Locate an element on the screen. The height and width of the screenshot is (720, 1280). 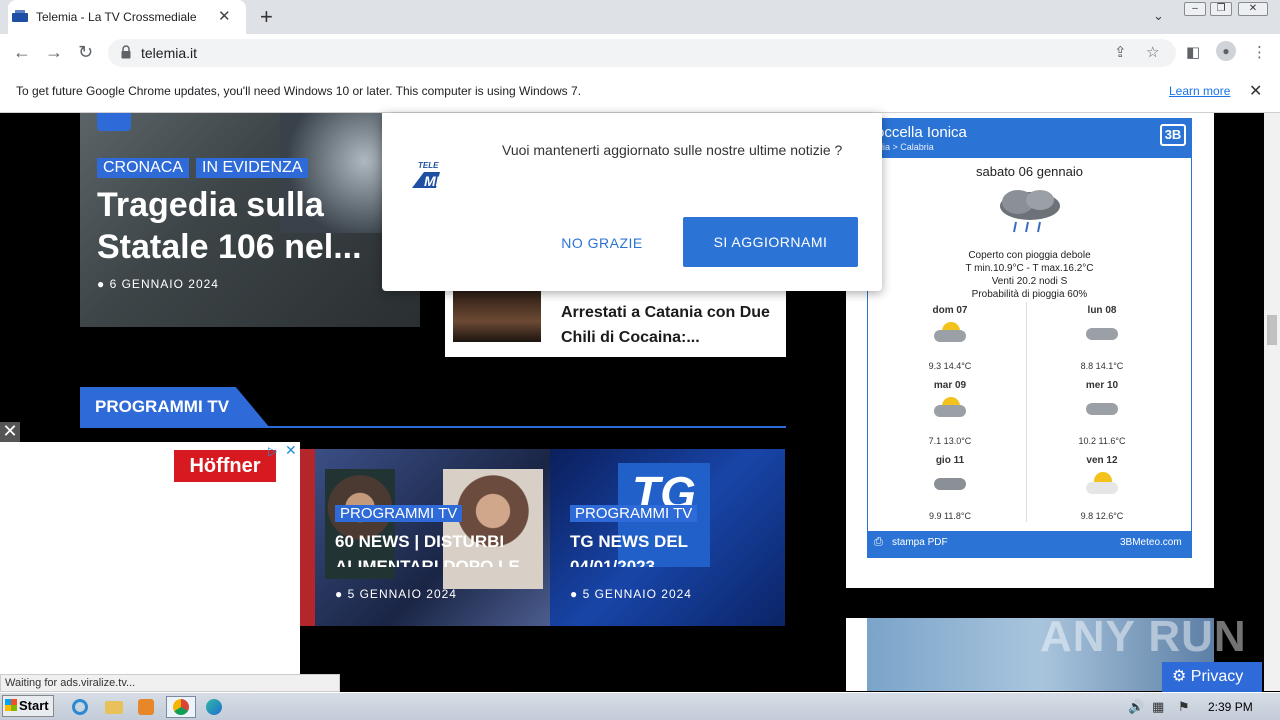
action-center-flag-icon: ⚑ is located at coordinates (1184, 707).